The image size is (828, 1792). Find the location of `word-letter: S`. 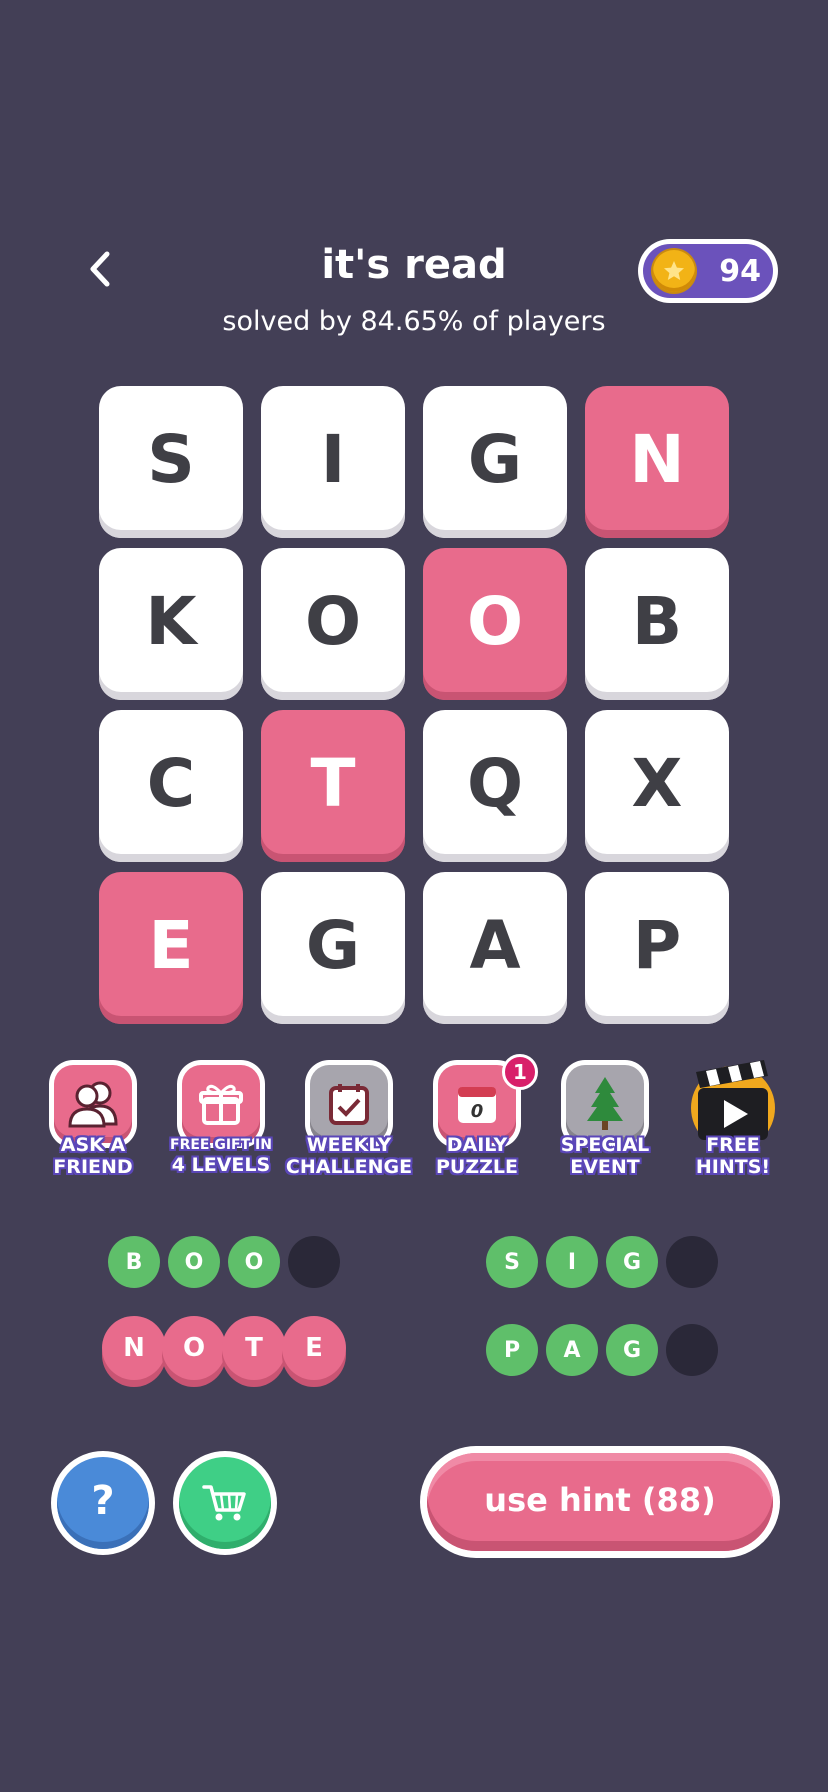

word-letter: S is located at coordinates (512, 1262).